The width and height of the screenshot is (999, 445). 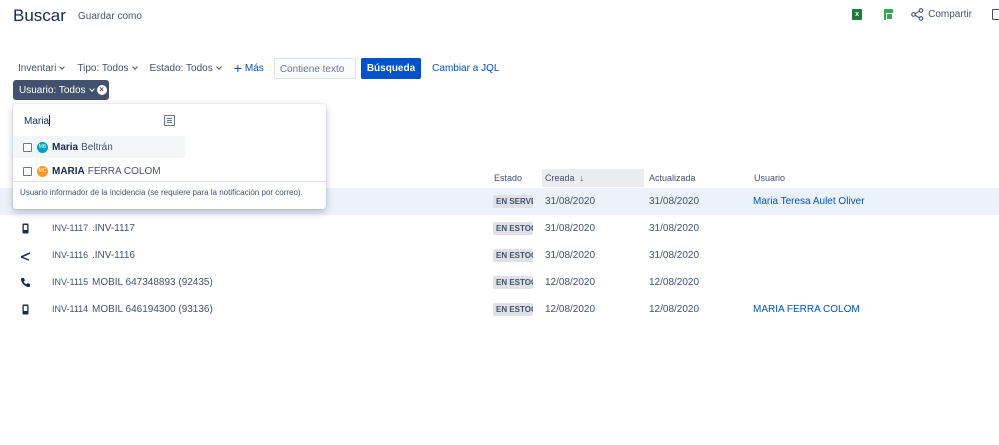 I want to click on text-caret, so click(x=50, y=120).